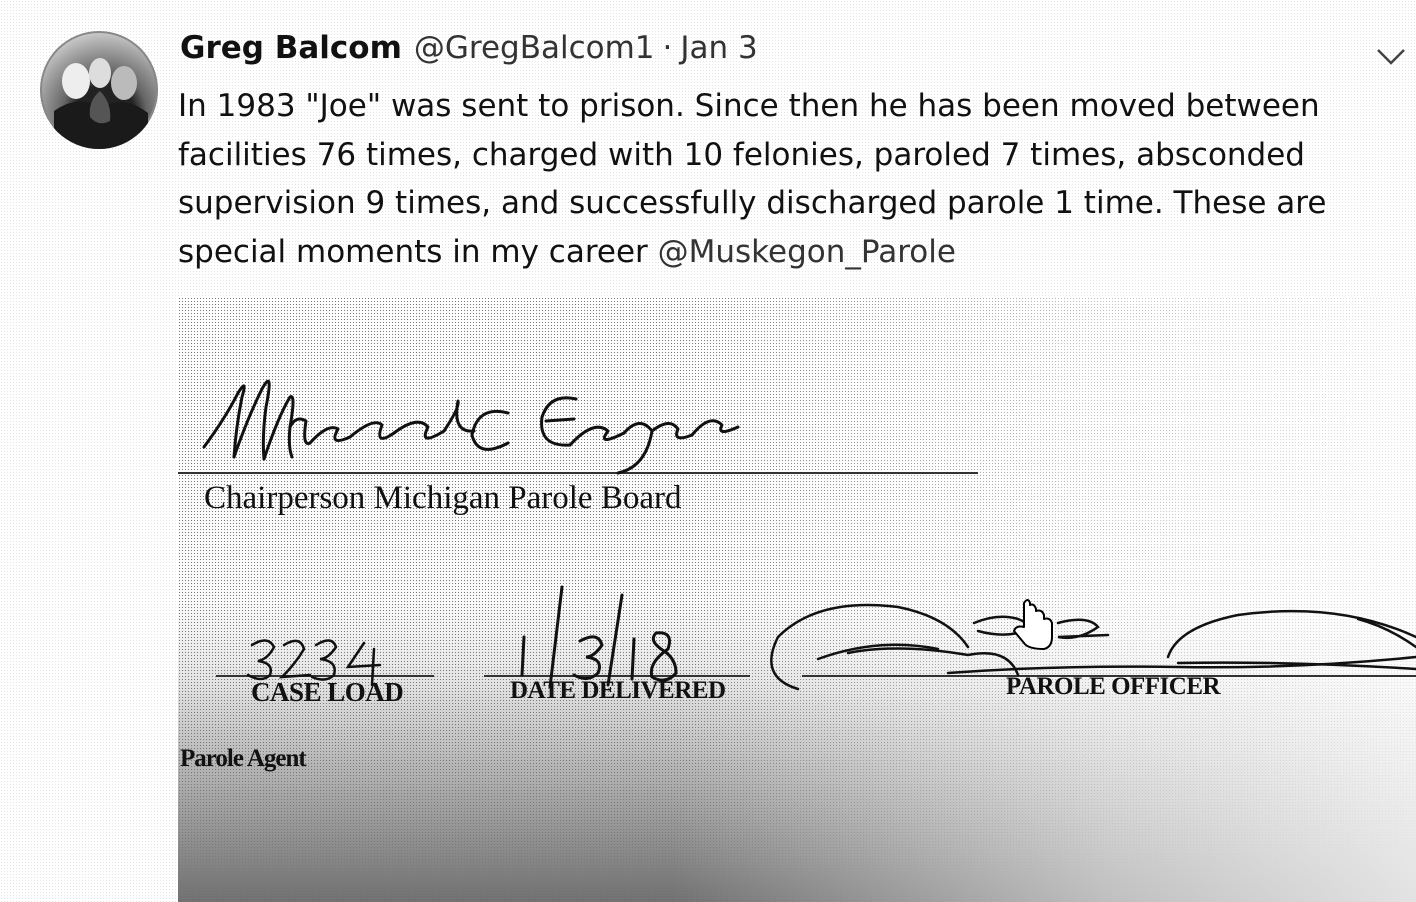  Describe the element at coordinates (243, 758) in the screenshot. I see `parole-agent-label: Parole Agent` at that location.